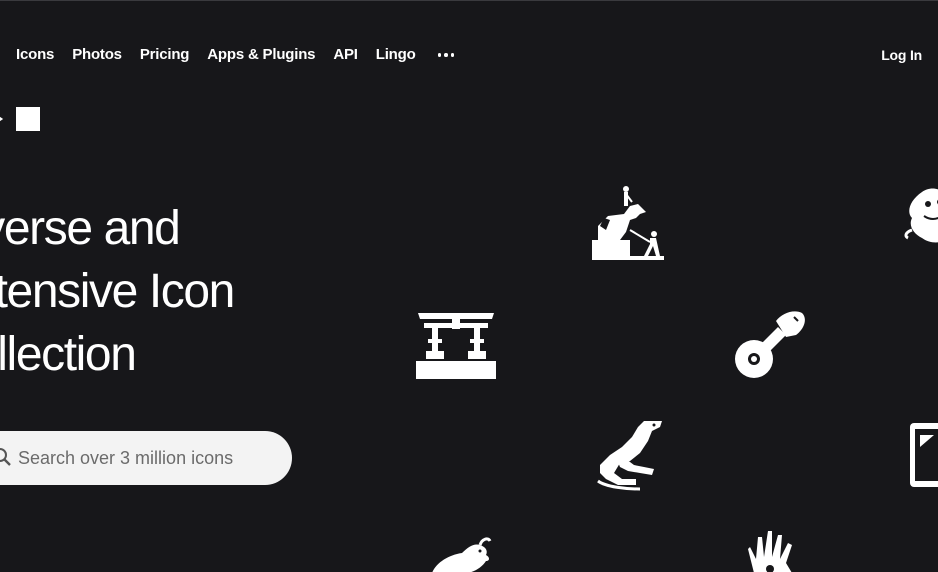 The height and width of the screenshot is (572, 938). What do you see at coordinates (165, 55) in the screenshot?
I see `nav-item-pricing: Pricing` at bounding box center [165, 55].